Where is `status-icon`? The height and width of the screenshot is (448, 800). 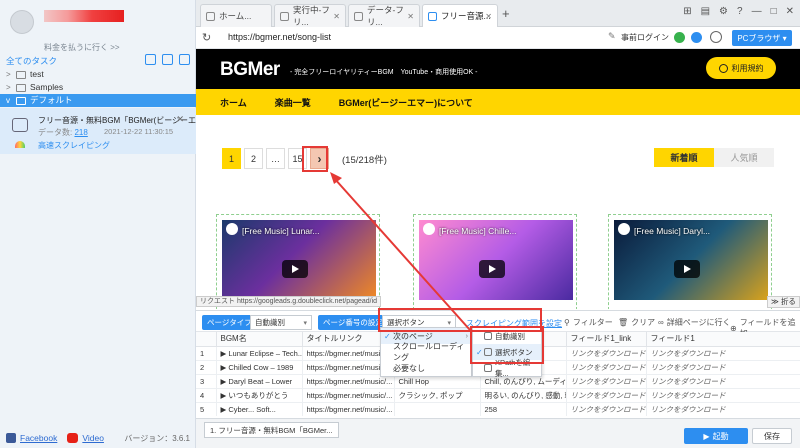 status-icon is located at coordinates (679, 37).